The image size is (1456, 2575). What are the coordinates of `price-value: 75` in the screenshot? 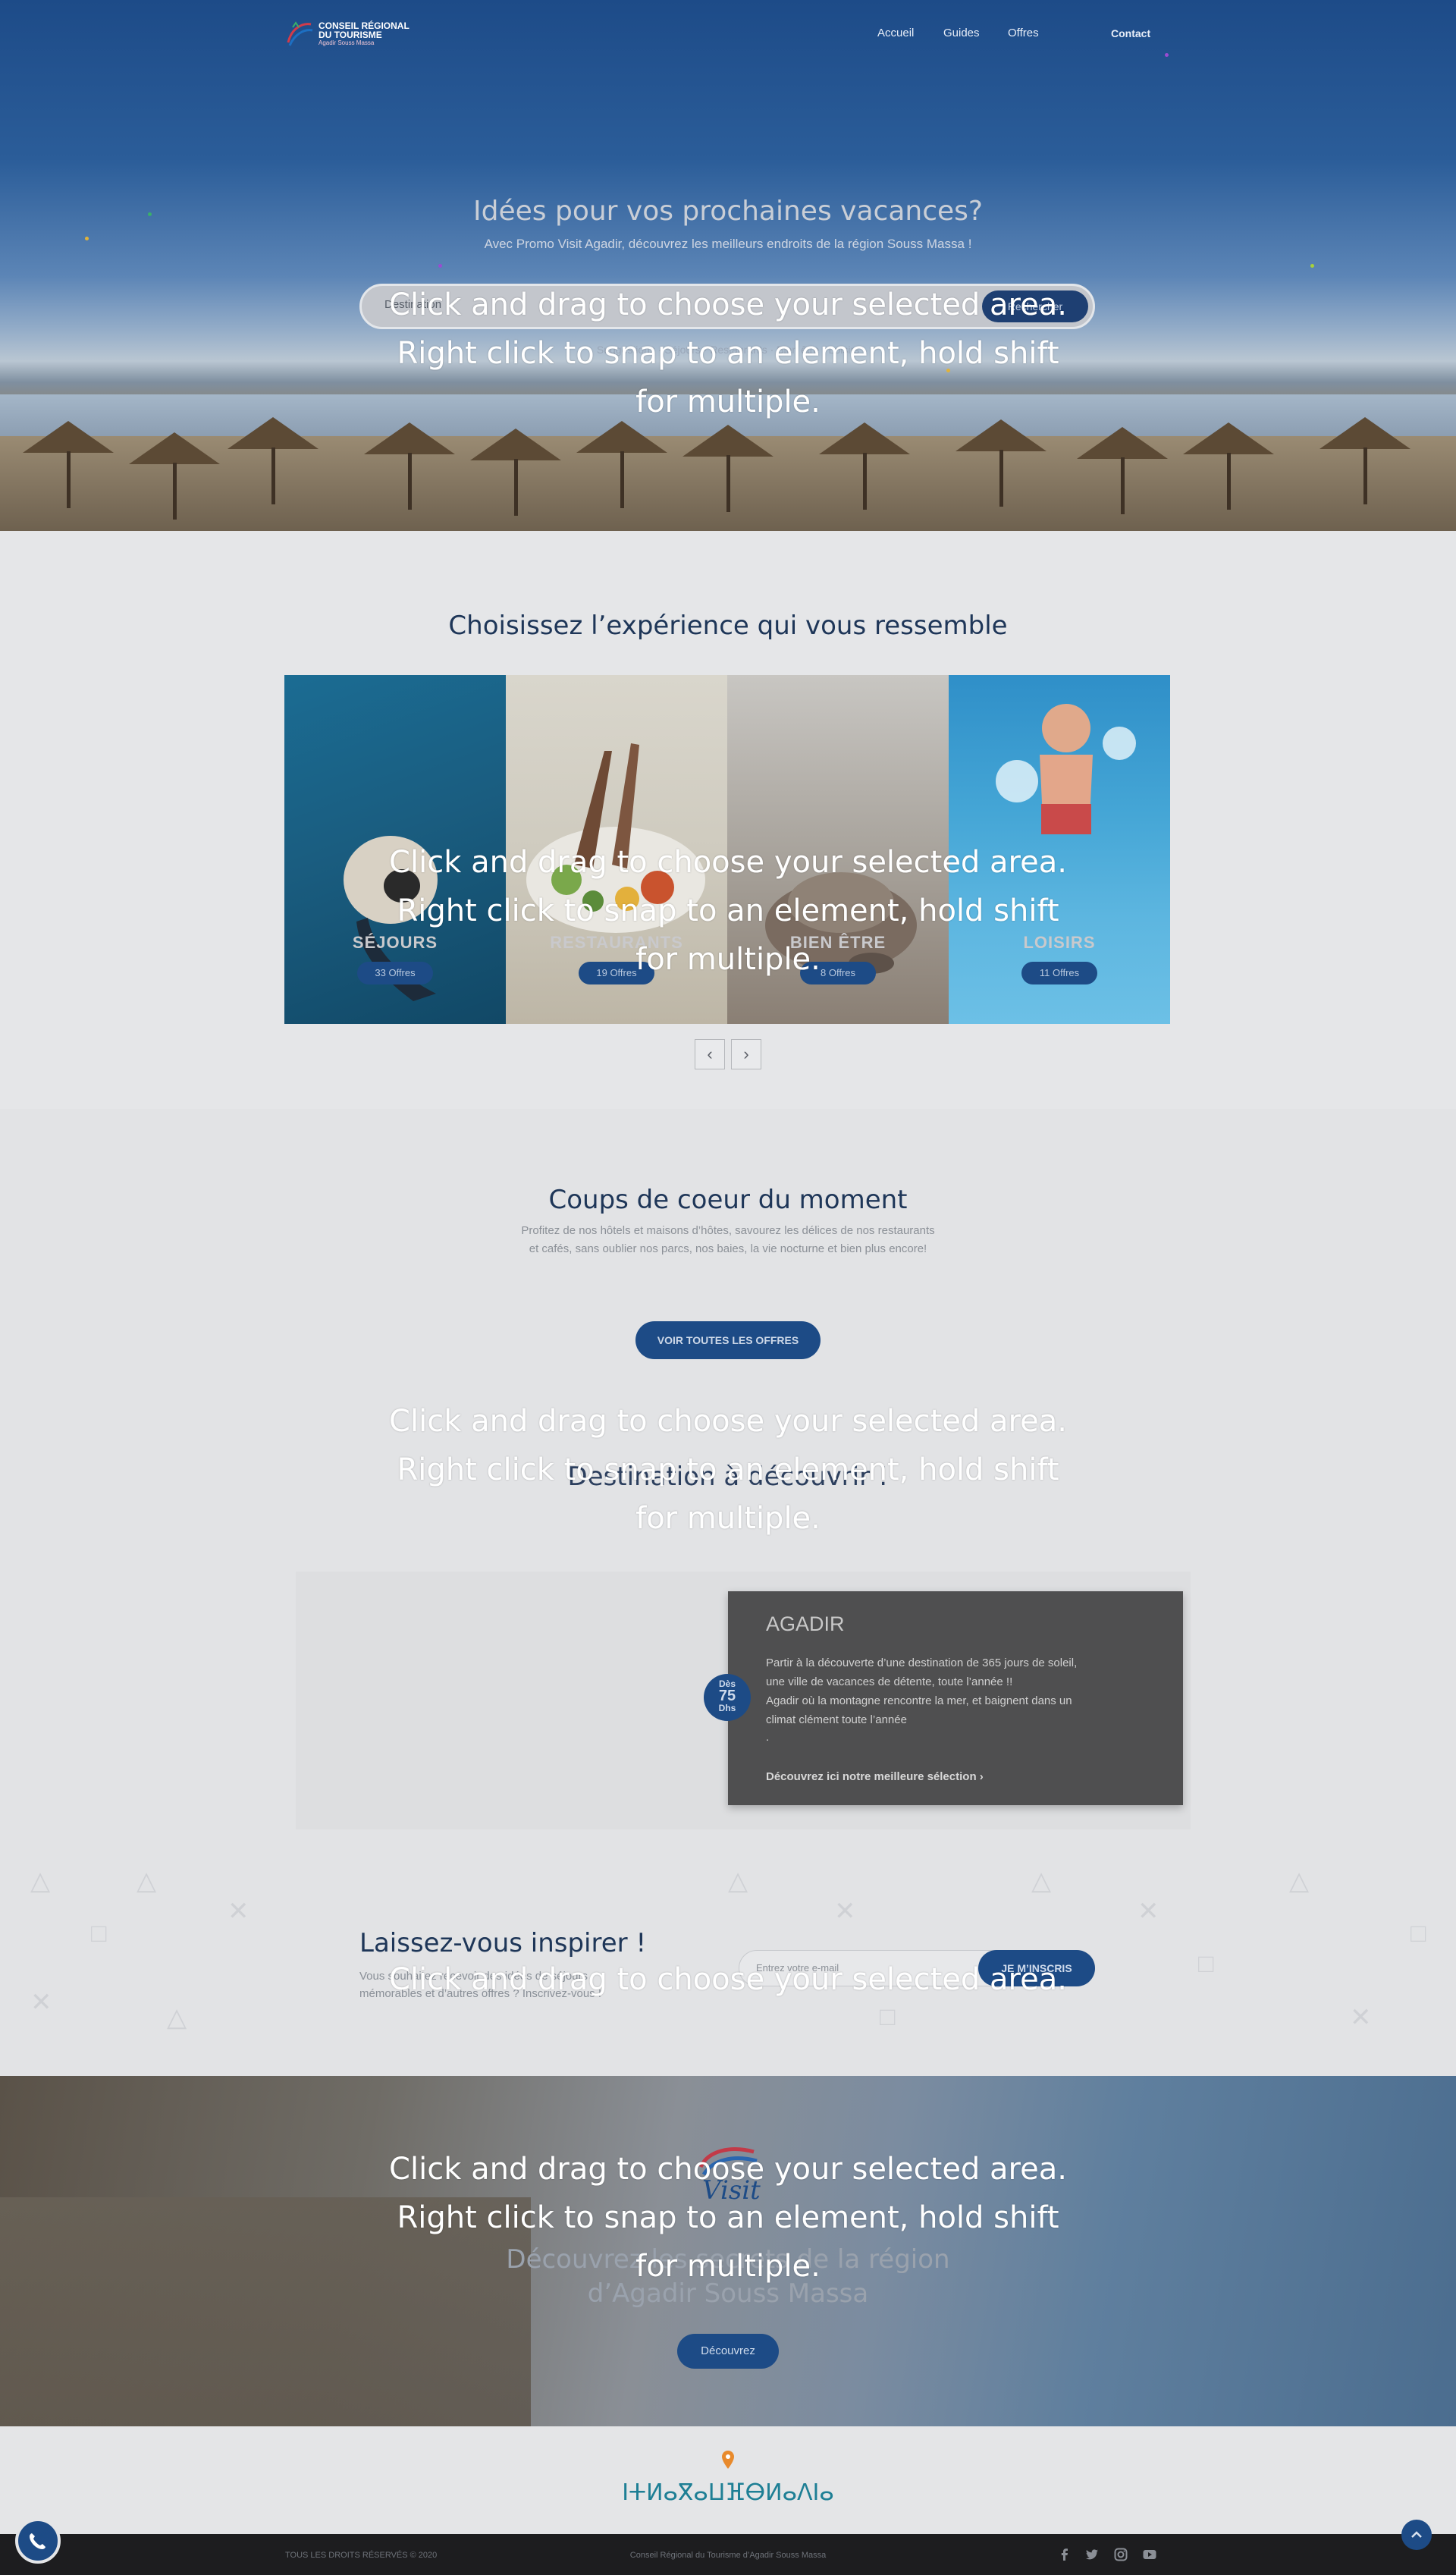 It's located at (727, 1696).